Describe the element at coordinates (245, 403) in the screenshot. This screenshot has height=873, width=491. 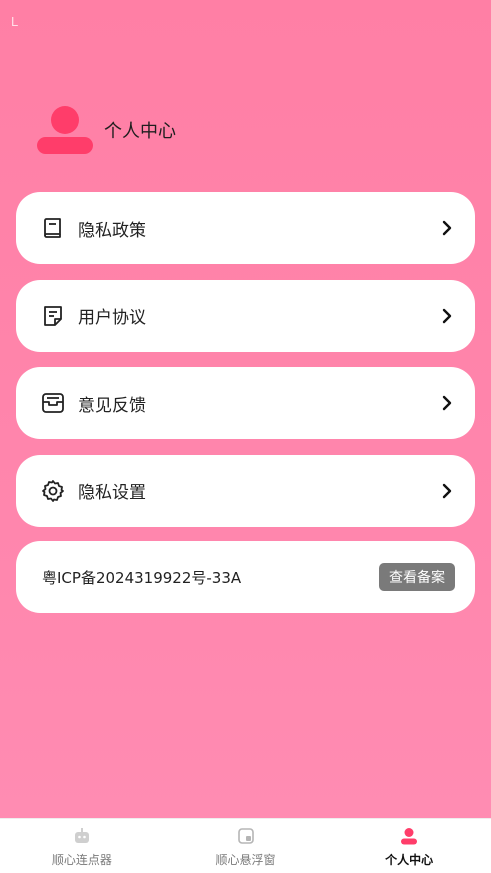
I see `menu-item-feedback: 意见反馈` at that location.